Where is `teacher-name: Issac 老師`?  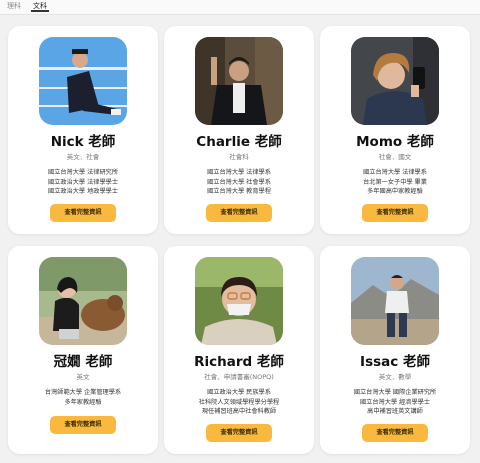
teacher-name: Issac 老師 is located at coordinates (395, 362).